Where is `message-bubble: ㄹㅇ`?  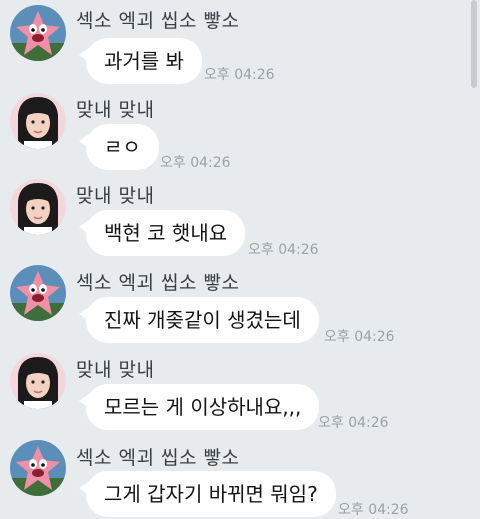
message-bubble: ㄹㅇ is located at coordinates (119, 147).